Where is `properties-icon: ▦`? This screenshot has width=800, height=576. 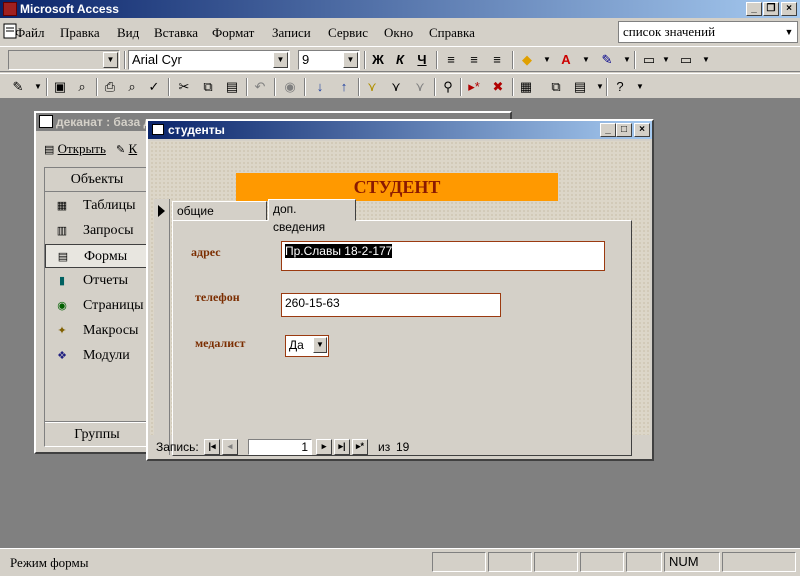
properties-icon: ▦ is located at coordinates (526, 87).